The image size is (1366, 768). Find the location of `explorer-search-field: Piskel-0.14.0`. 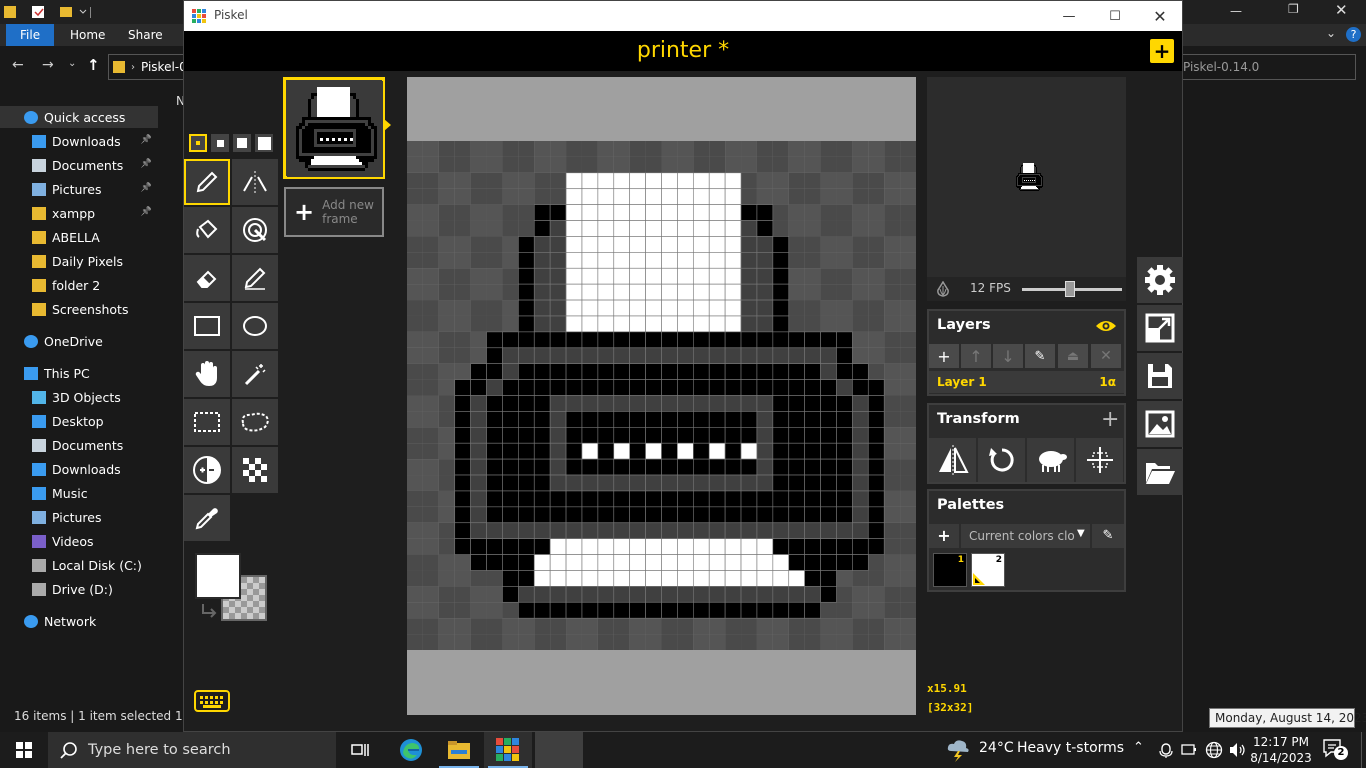

explorer-search-field: Piskel-0.14.0 is located at coordinates (1266, 67).